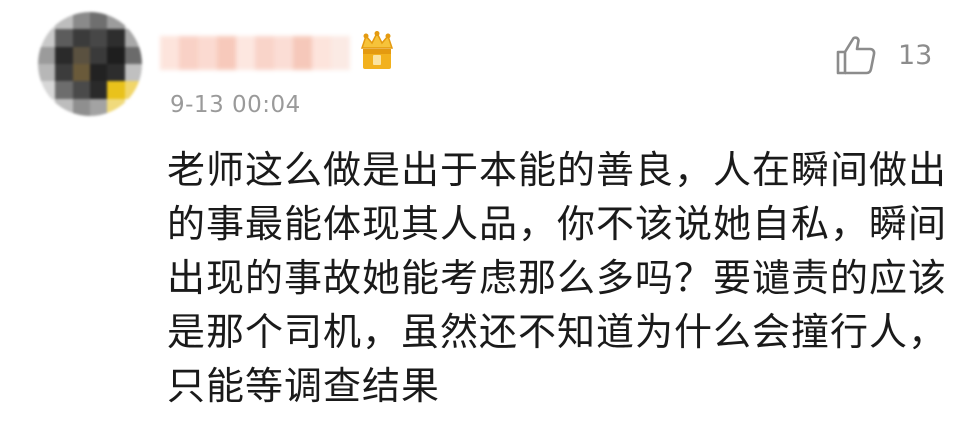  What do you see at coordinates (915, 55) in the screenshot?
I see `like-count: 13` at bounding box center [915, 55].